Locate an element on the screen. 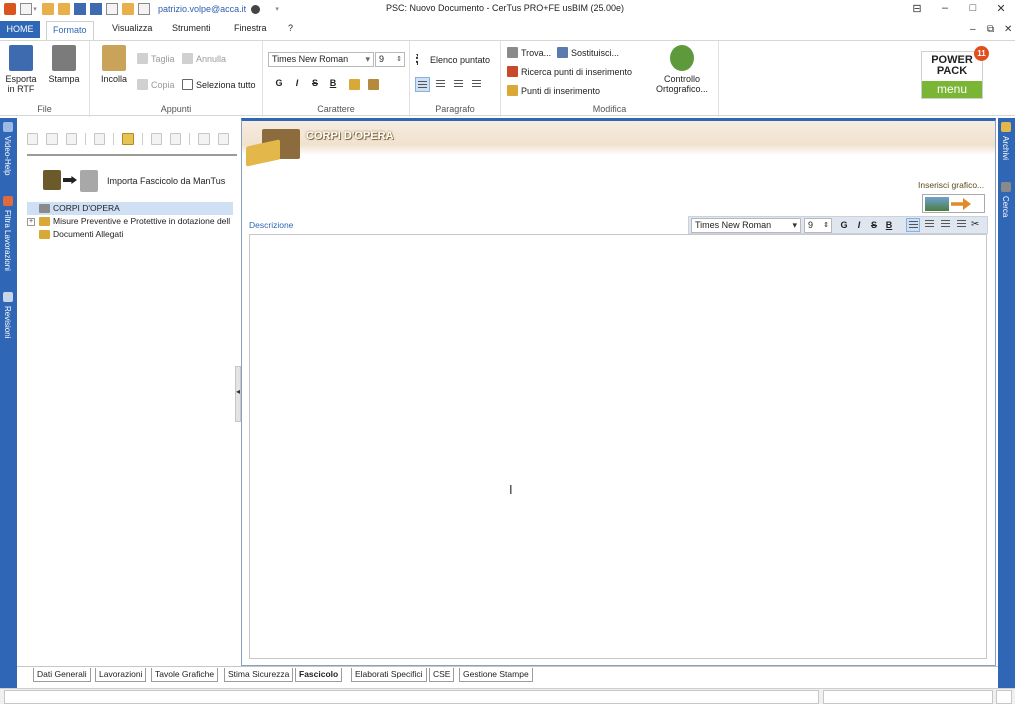 The width and height of the screenshot is (1015, 704). mdi-minimize-icon: – is located at coordinates (973, 29).